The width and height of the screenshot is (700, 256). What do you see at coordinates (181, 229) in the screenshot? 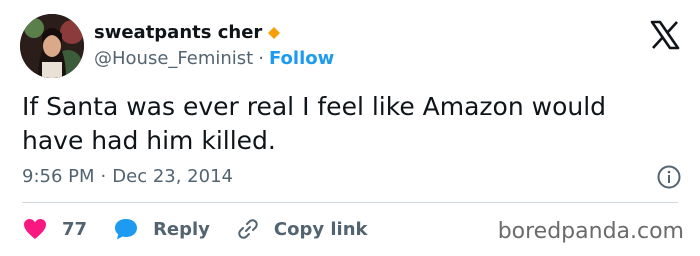
I see `reply-label: Reply` at bounding box center [181, 229].